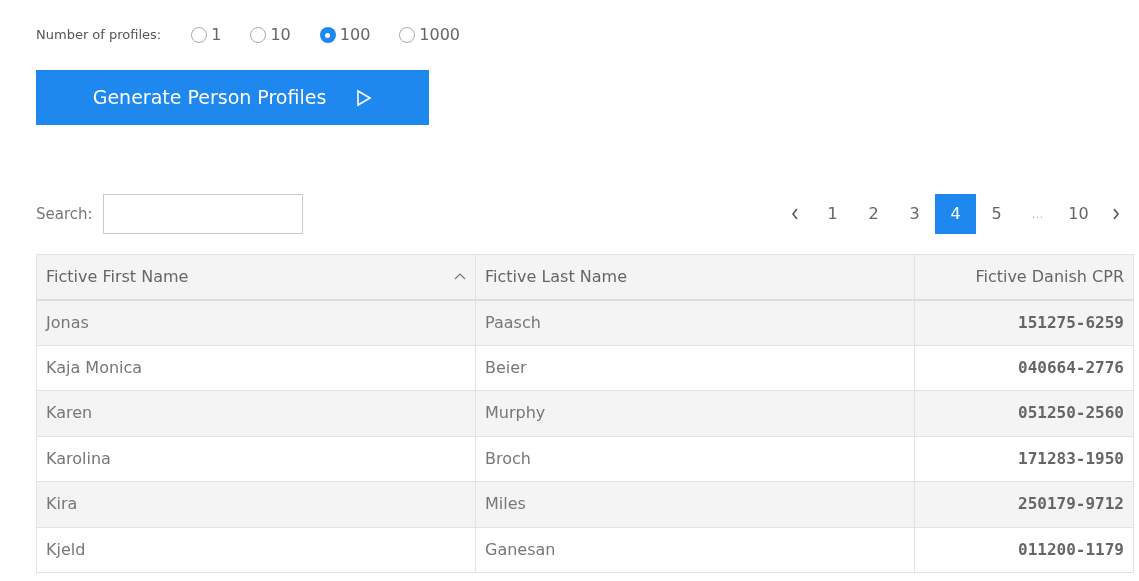 The width and height of the screenshot is (1139, 581). What do you see at coordinates (202, 214) in the screenshot?
I see `search-field` at bounding box center [202, 214].